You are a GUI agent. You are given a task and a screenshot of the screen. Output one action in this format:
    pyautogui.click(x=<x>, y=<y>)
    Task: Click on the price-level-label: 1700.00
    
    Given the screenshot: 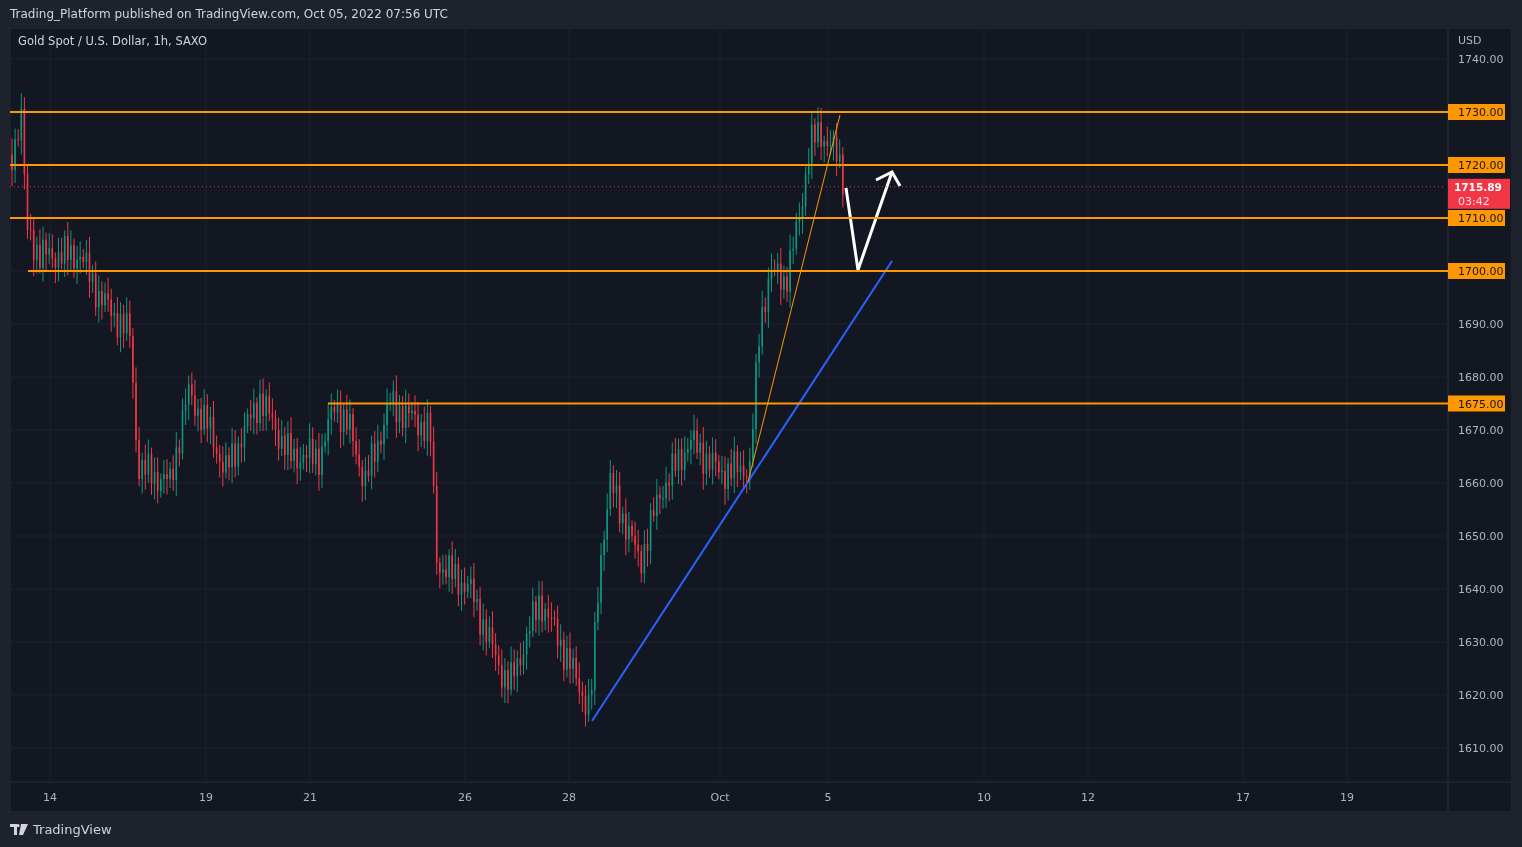 What is the action you would take?
    pyautogui.click(x=1476, y=271)
    